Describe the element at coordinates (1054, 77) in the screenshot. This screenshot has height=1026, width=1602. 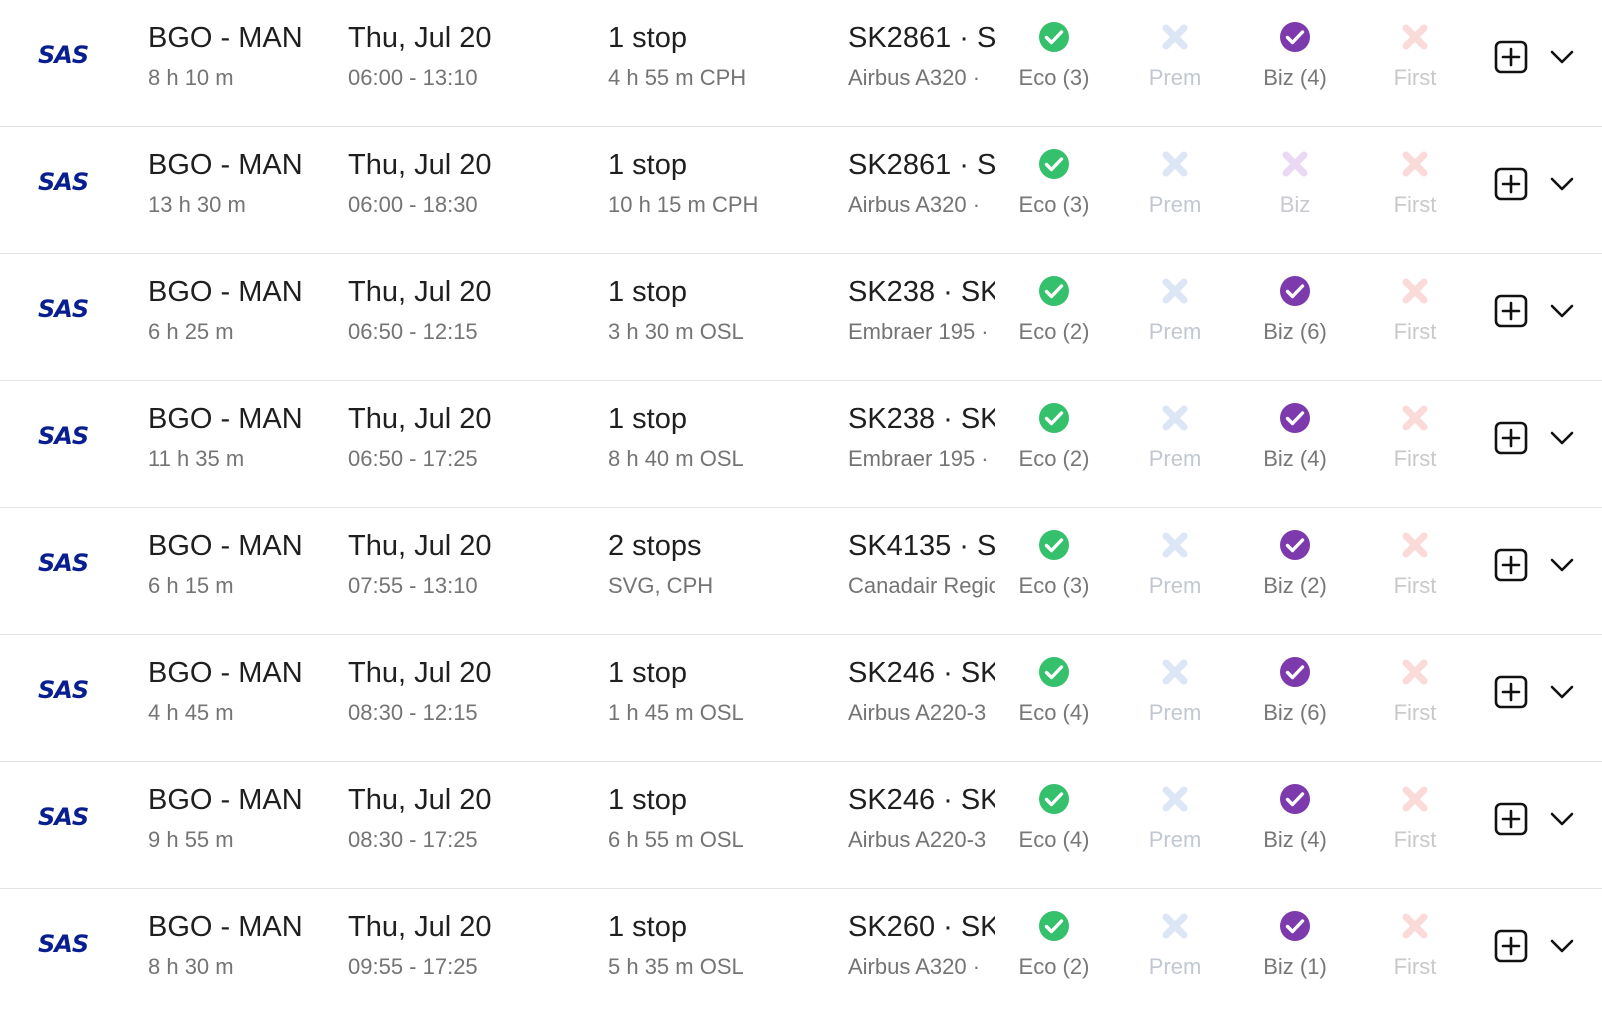
I see `economy-label: Eco (3)` at that location.